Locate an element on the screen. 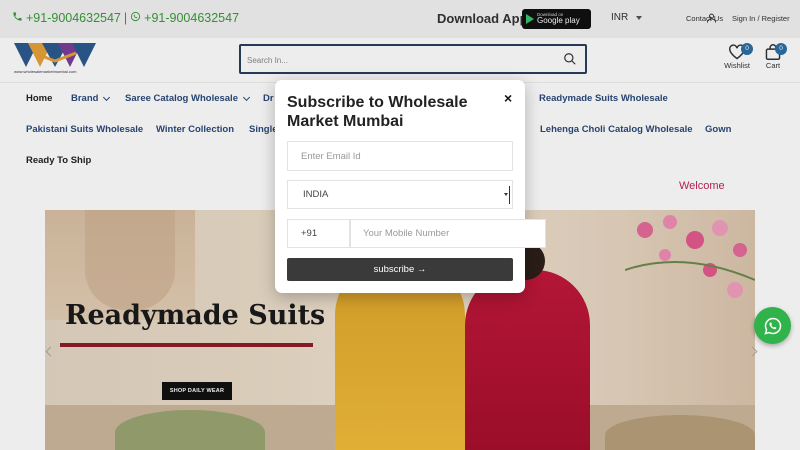 The image size is (800, 450). modal-title: Subscribe to Wholesale Market Mumbai is located at coordinates (377, 112).